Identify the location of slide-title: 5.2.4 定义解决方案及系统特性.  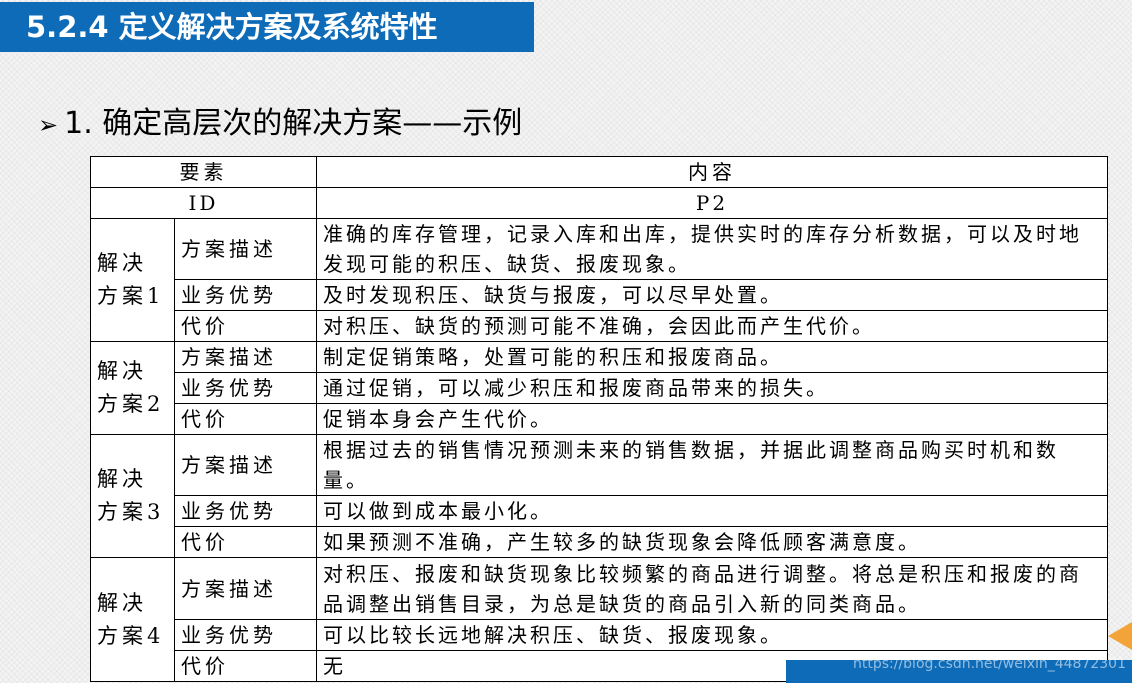
(267, 27).